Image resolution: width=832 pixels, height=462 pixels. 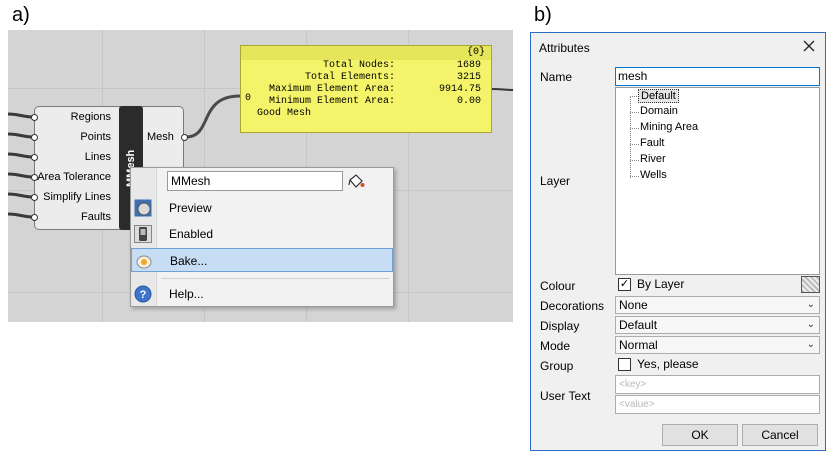 What do you see at coordinates (468, 101) in the screenshot?
I see `panel-value: 0.00` at bounding box center [468, 101].